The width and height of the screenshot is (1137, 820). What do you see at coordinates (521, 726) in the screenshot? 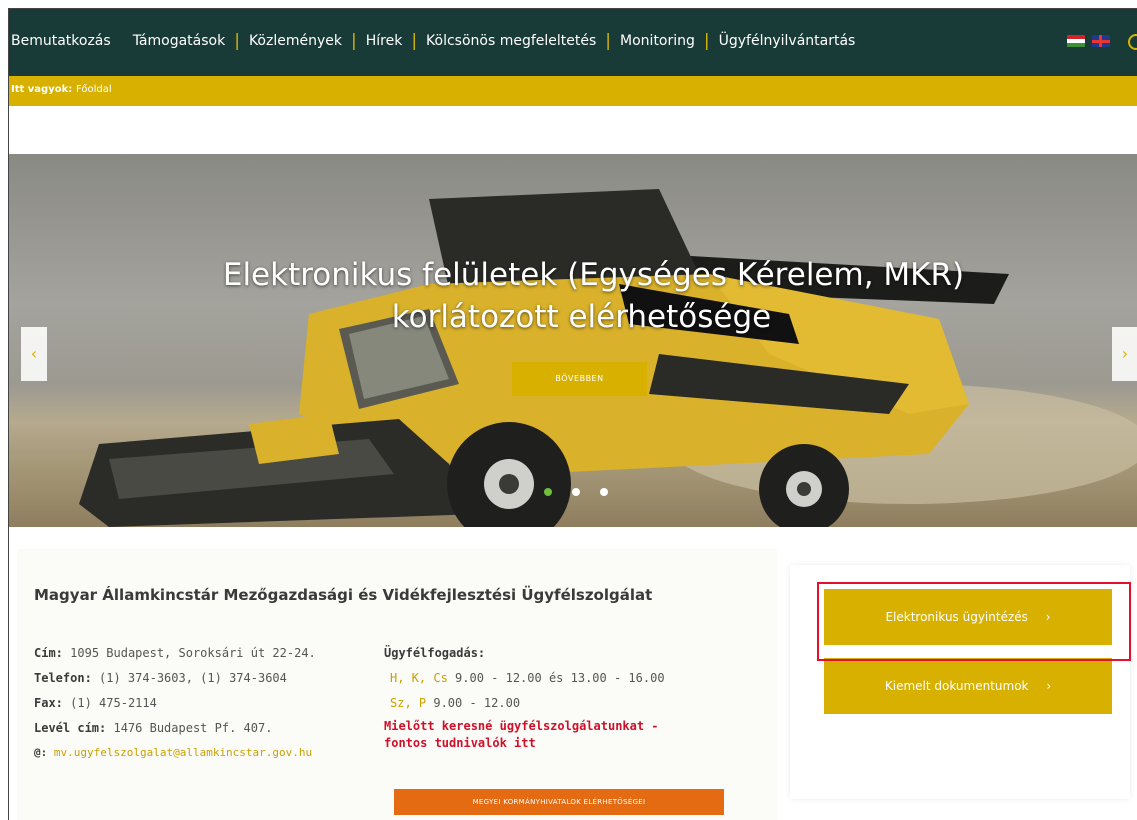
I see `warning-link-line1: Mielőtt keresné ügyfélszolgálatunkat -` at bounding box center [521, 726].